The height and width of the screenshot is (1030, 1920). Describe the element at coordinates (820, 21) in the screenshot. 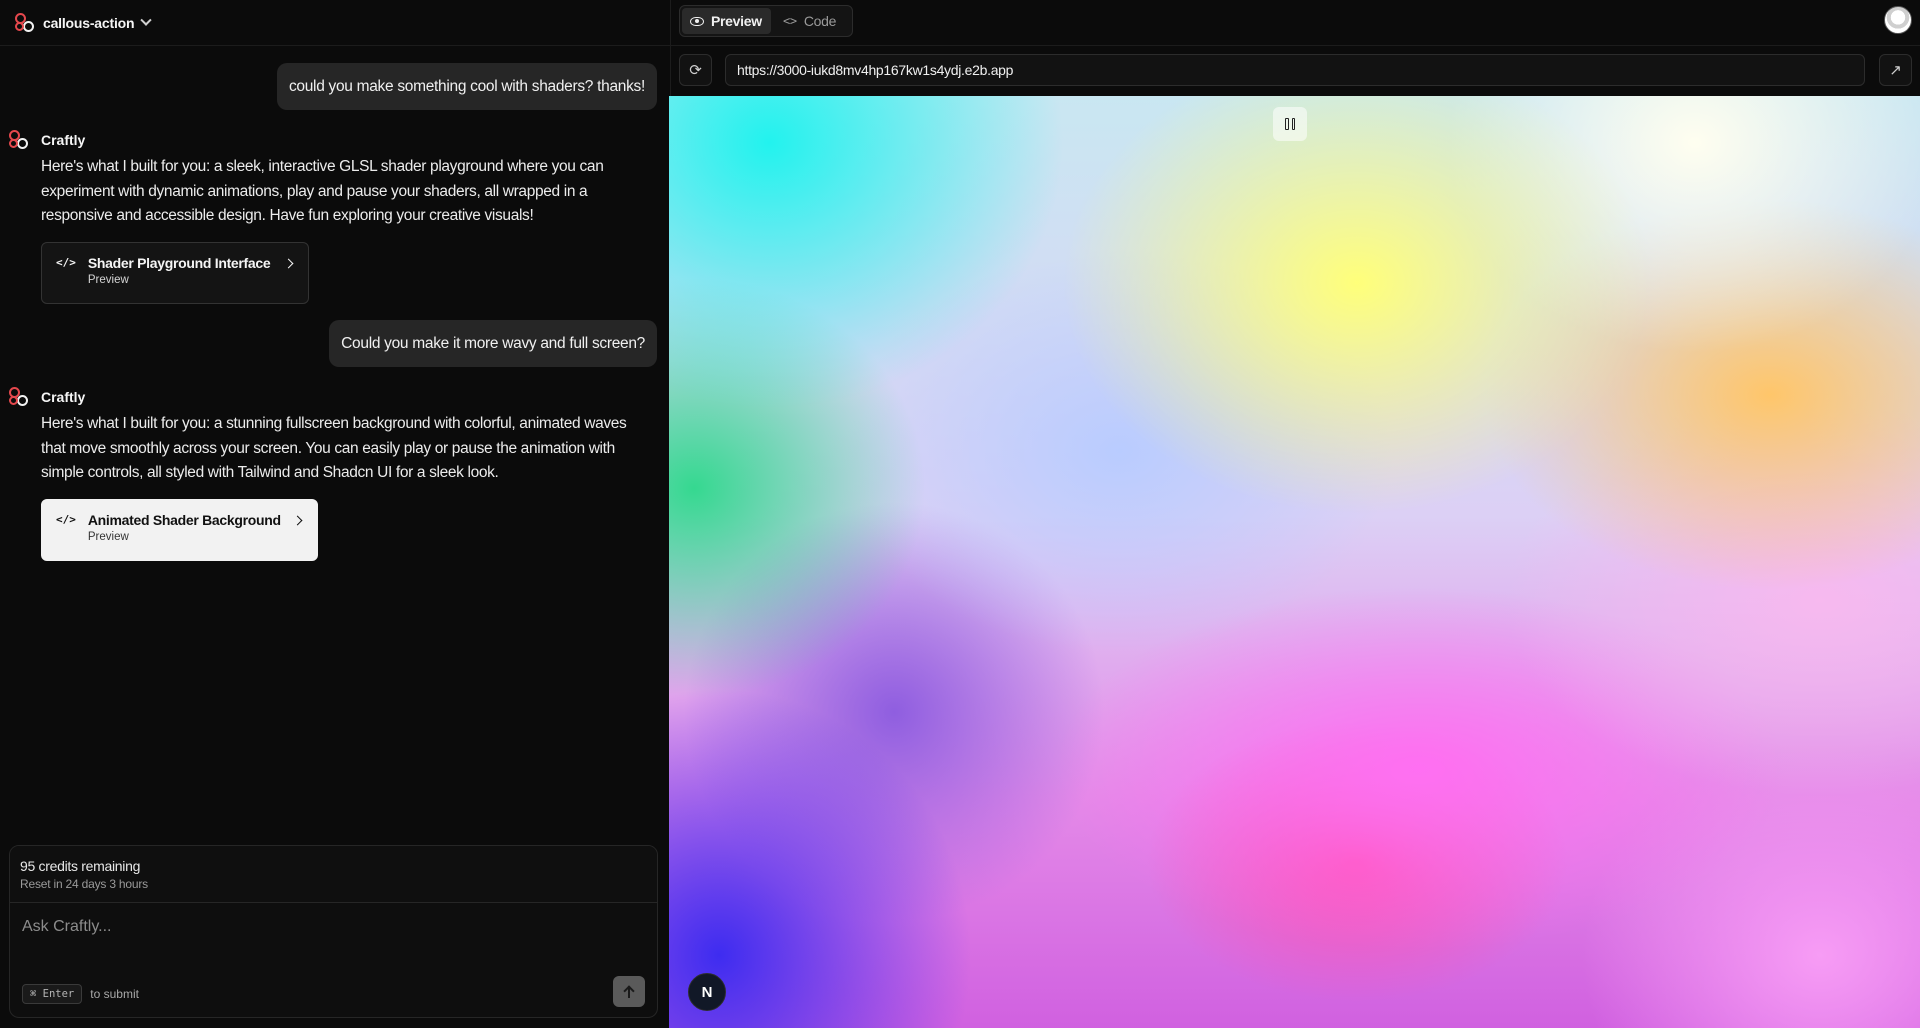

I see `tab-code-label: Code` at that location.